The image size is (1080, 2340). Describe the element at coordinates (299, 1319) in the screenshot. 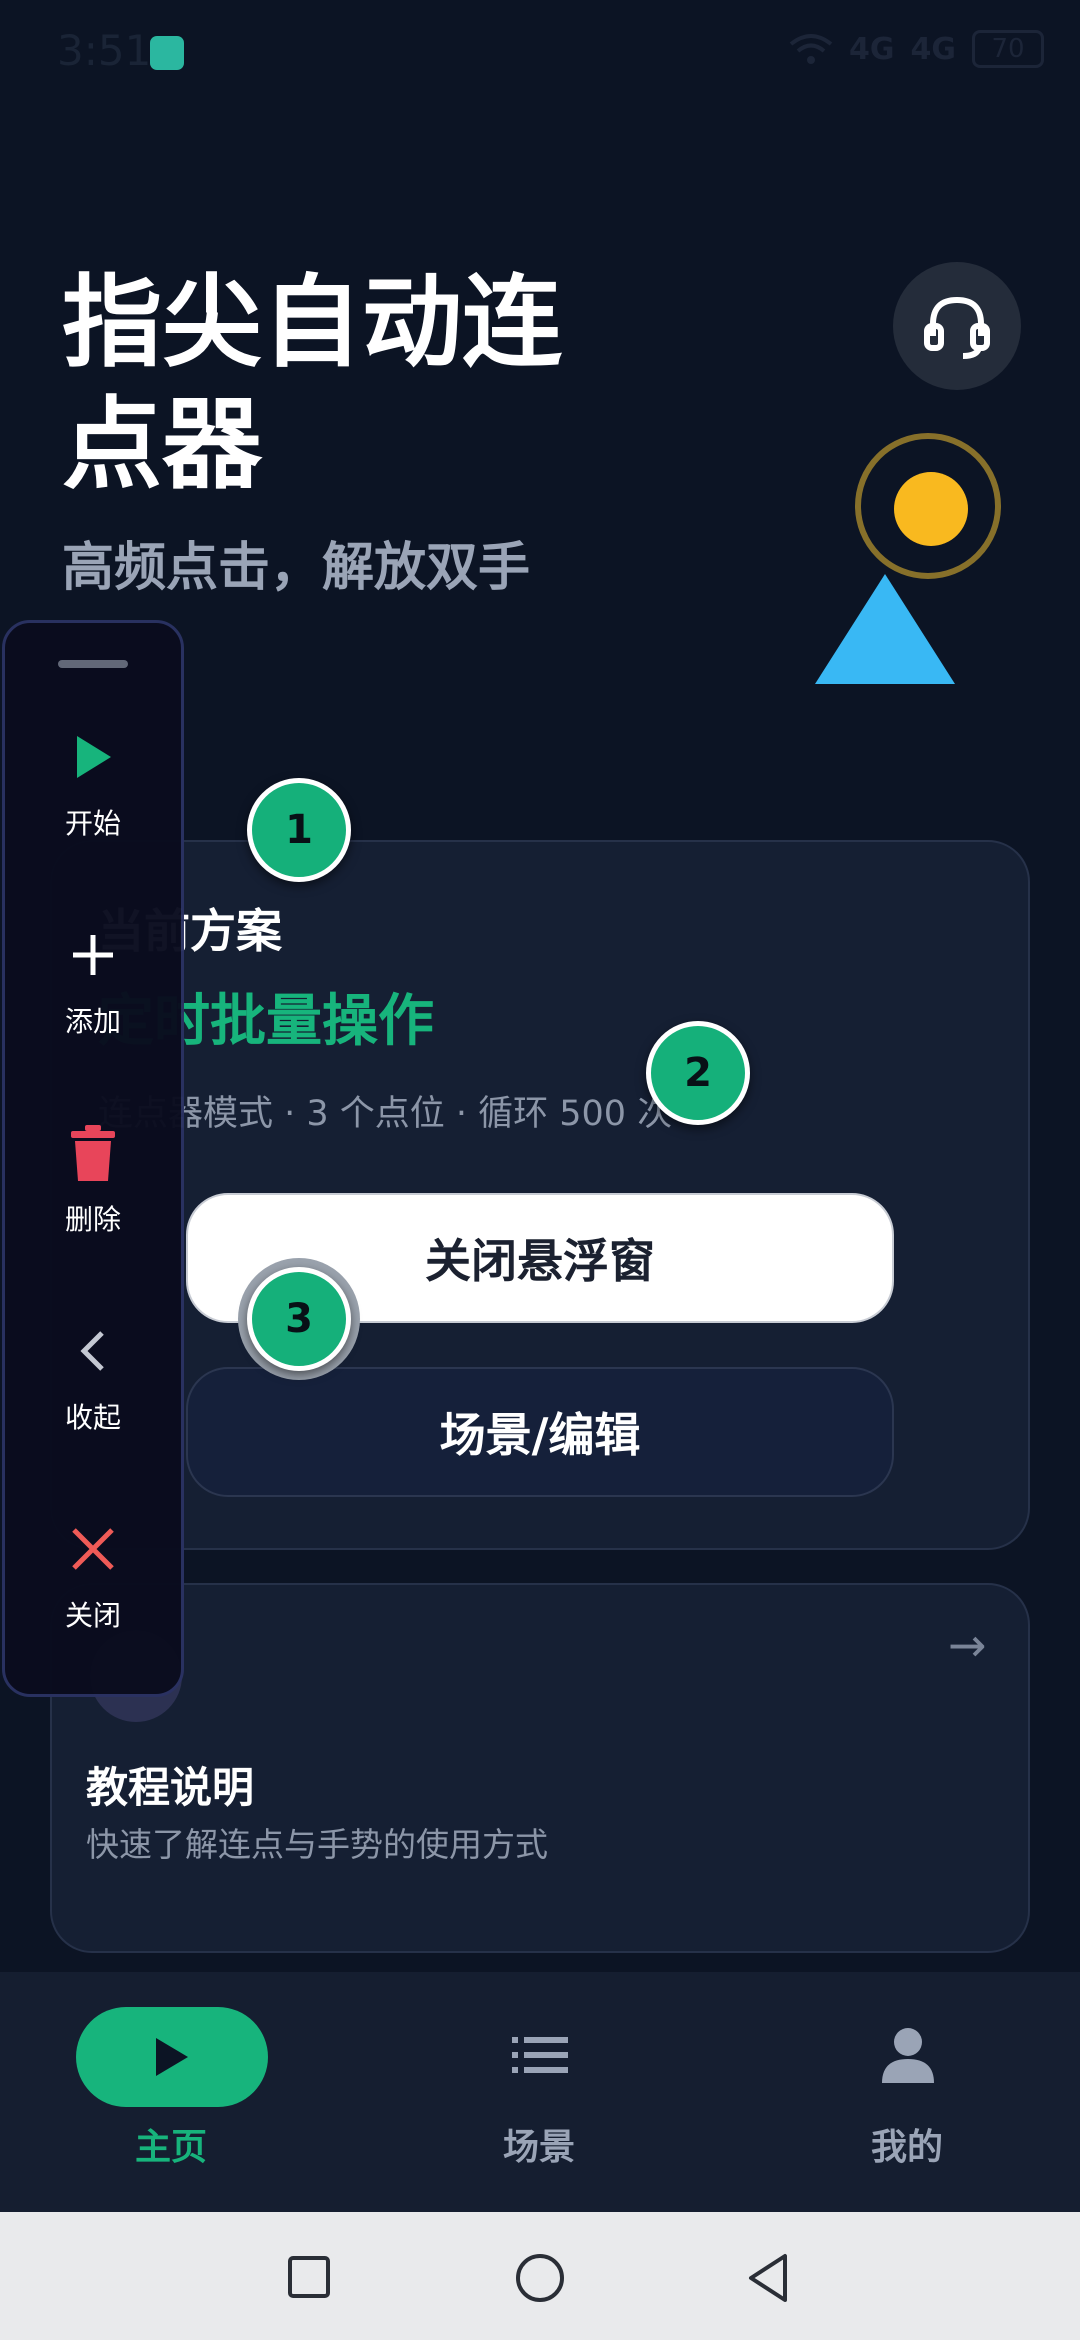

I see `tap-point-marker-3: 3` at that location.